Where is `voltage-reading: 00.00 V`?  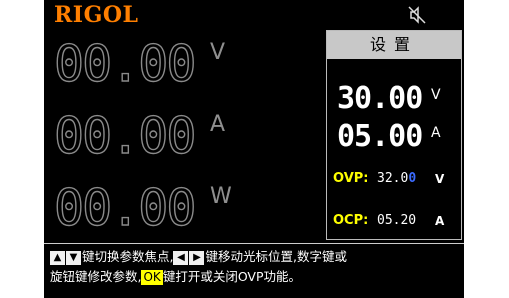 voltage-reading: 00.00 V is located at coordinates (209, 62).